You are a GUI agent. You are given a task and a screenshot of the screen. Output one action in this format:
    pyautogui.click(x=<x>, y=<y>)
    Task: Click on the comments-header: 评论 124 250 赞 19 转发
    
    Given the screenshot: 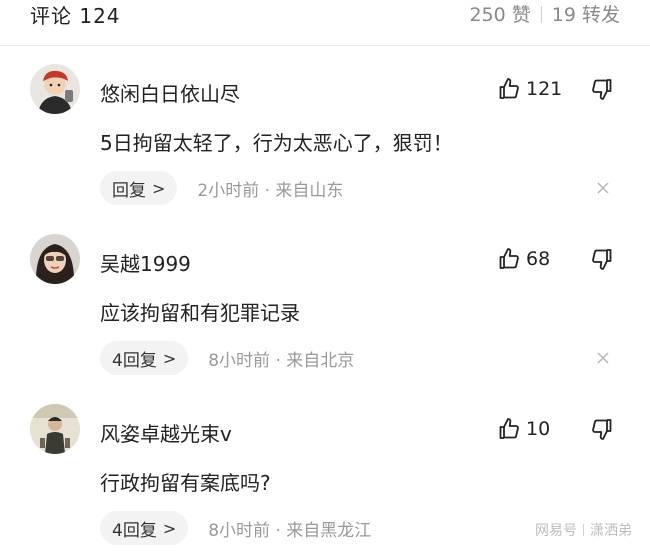 What is the action you would take?
    pyautogui.click(x=325, y=15)
    